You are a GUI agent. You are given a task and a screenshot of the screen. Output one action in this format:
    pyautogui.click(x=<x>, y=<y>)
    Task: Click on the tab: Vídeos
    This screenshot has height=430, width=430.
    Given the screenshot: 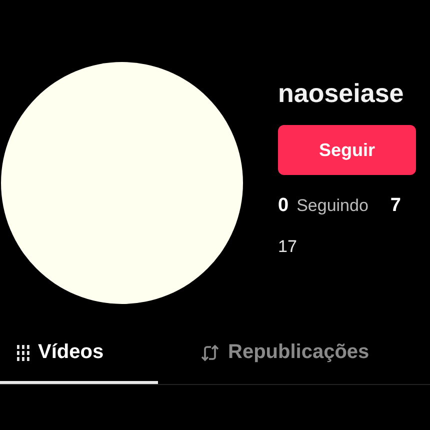 What is the action you would take?
    pyautogui.click(x=79, y=360)
    